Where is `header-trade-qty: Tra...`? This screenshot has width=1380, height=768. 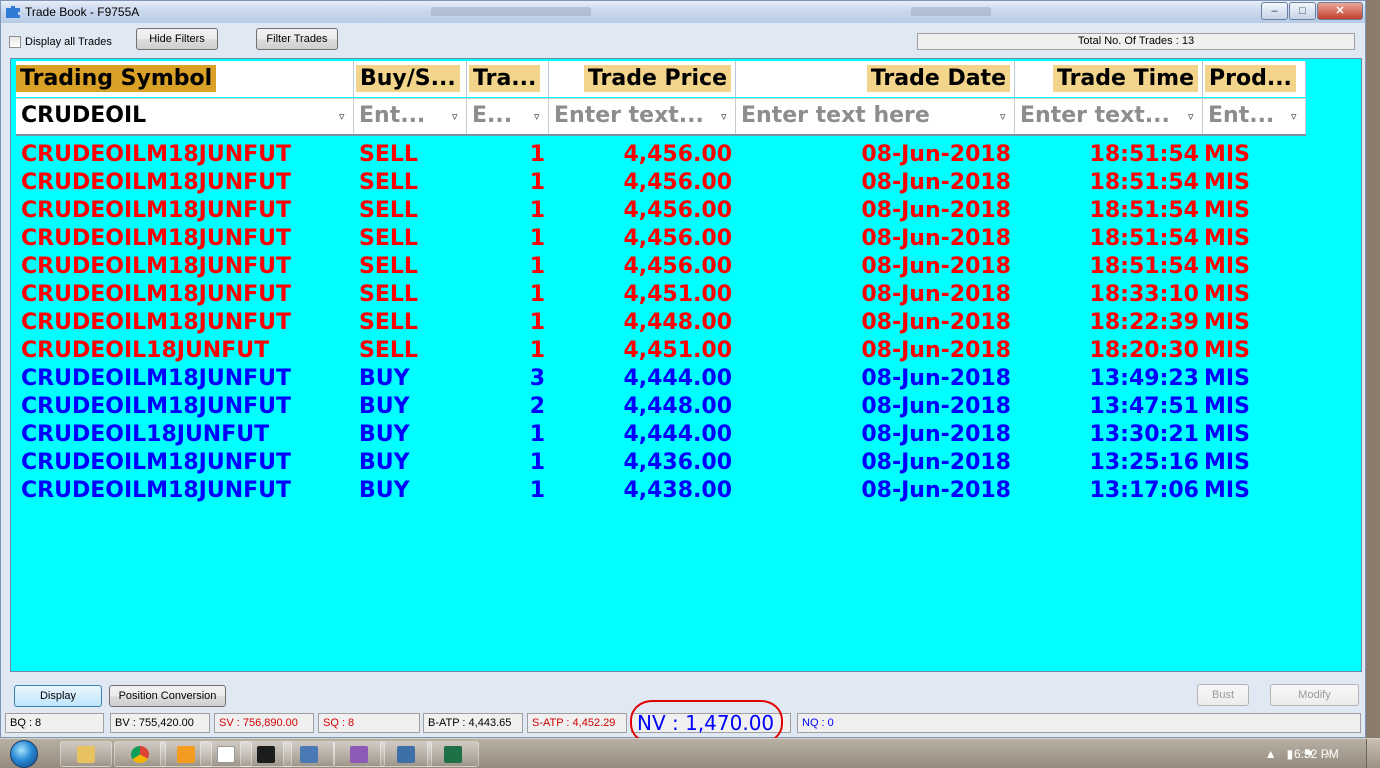
header-trade-qty: Tra... is located at coordinates (508, 79).